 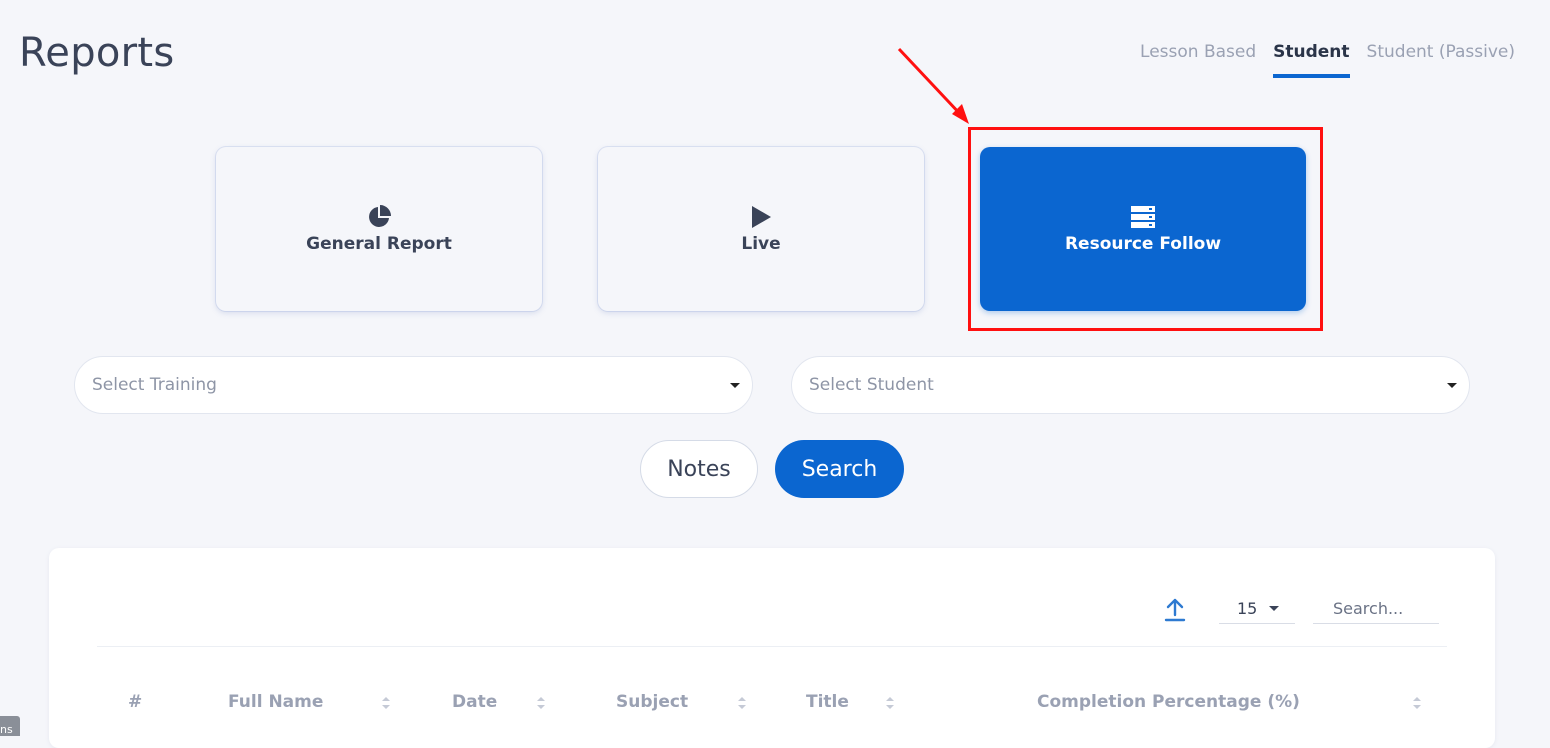 What do you see at coordinates (379, 244) in the screenshot?
I see `card-label: General Report` at bounding box center [379, 244].